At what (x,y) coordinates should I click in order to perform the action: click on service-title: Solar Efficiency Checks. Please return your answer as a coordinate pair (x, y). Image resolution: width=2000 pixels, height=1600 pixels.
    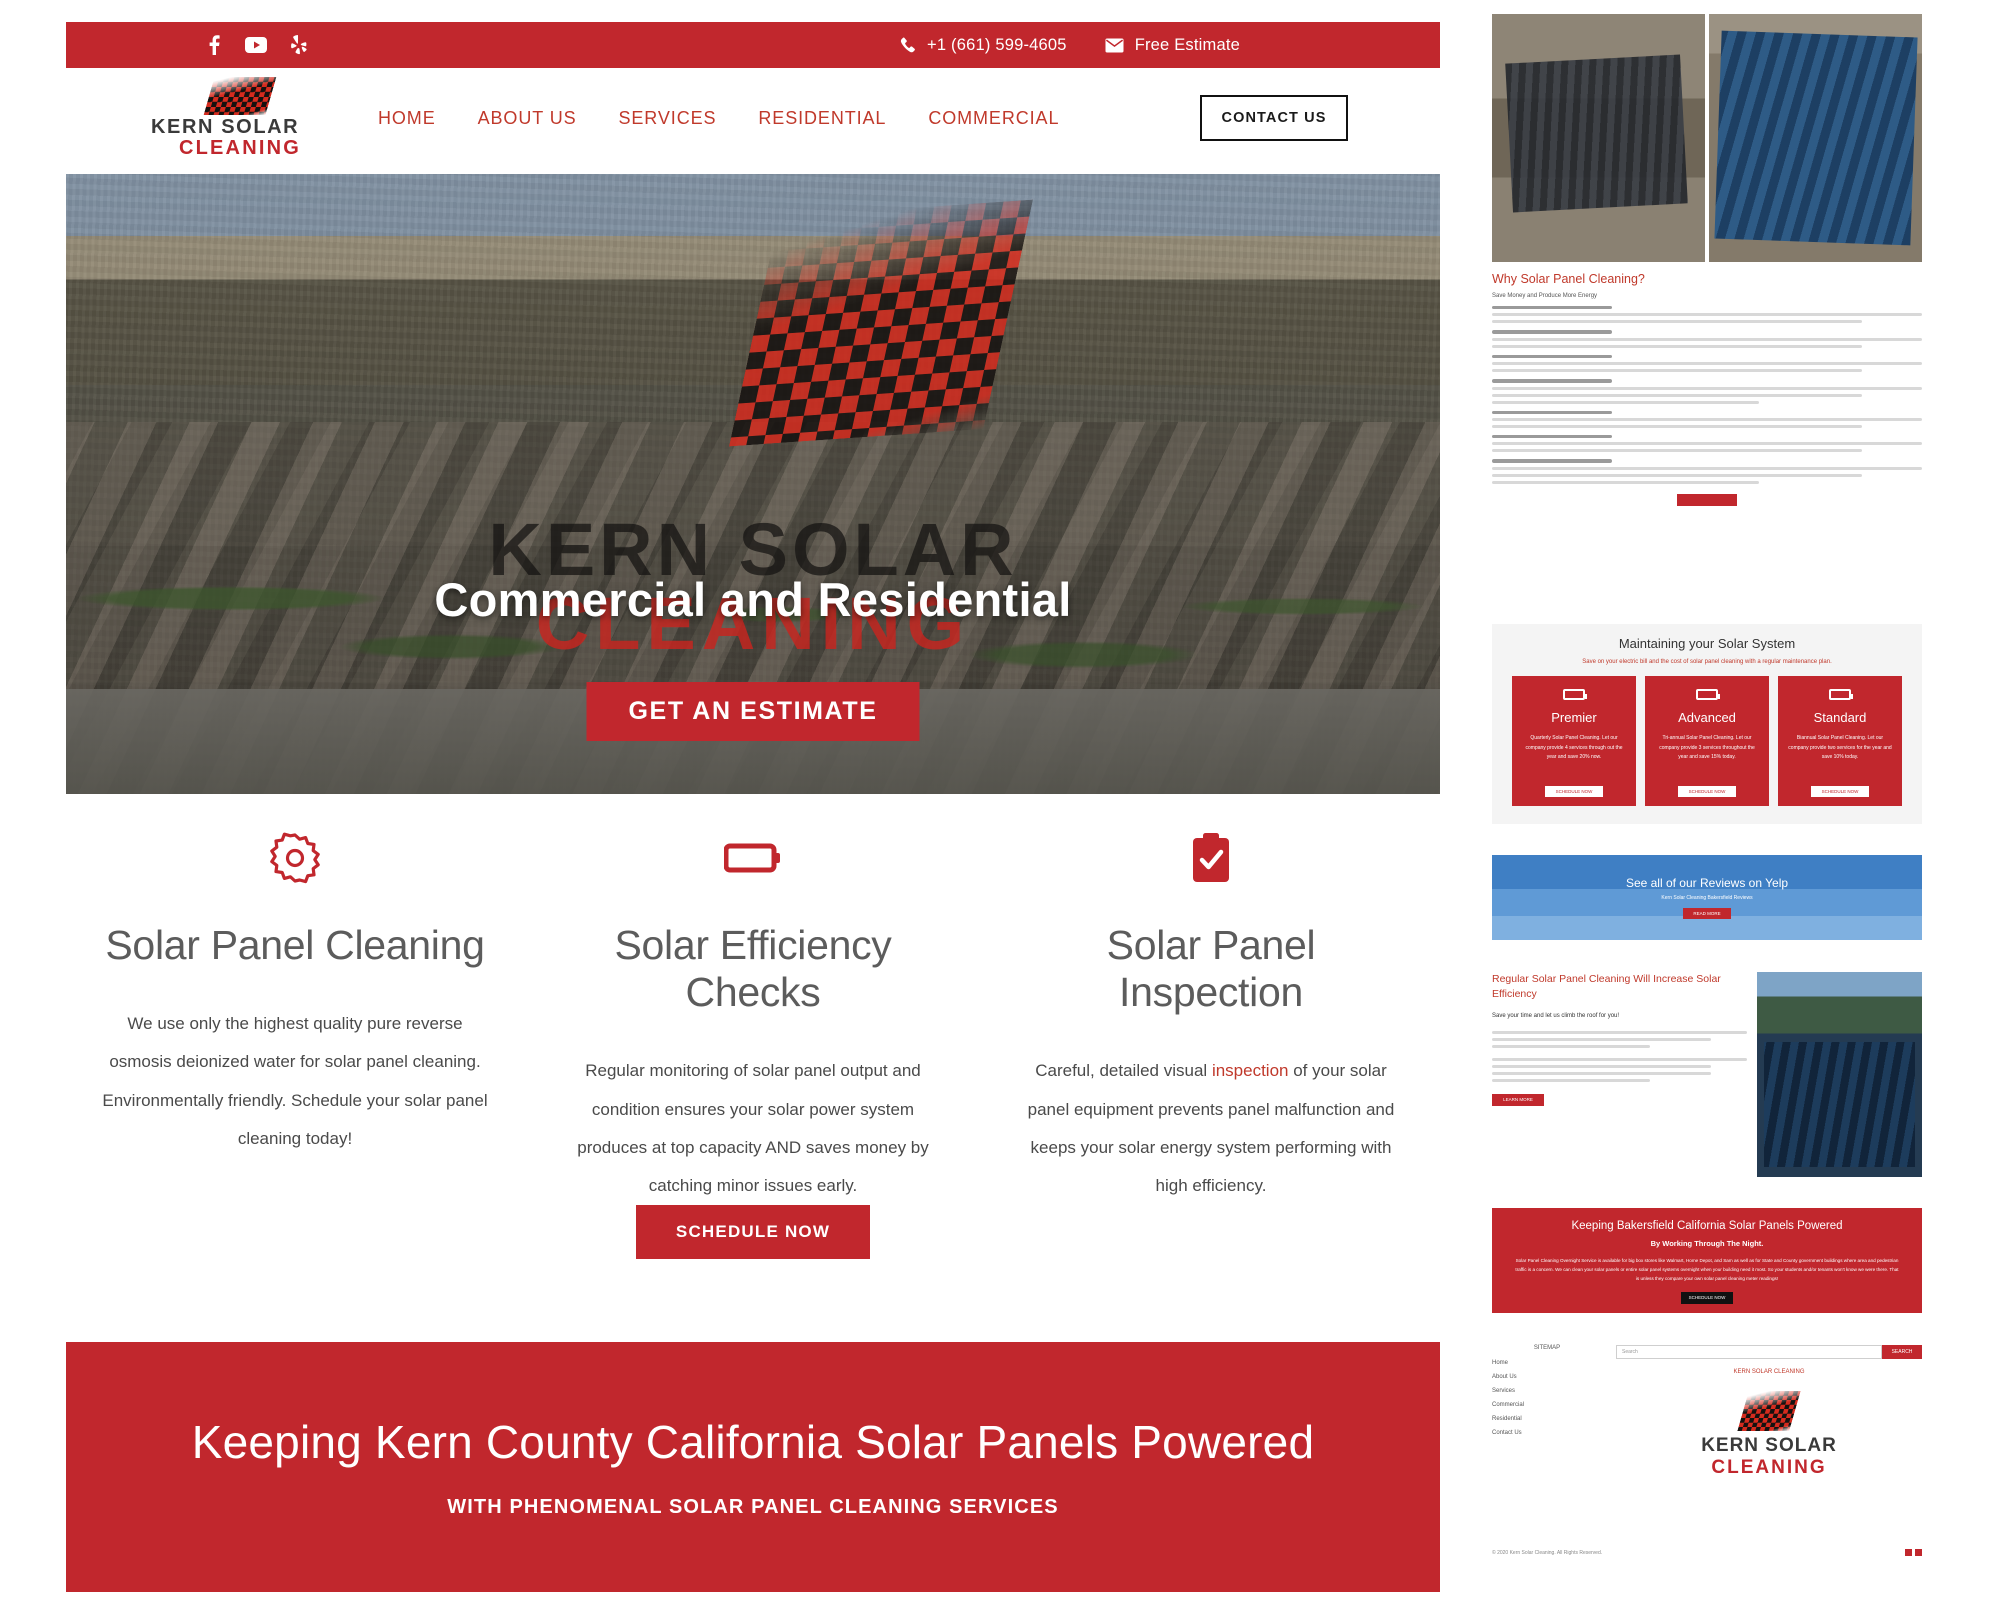
    Looking at the image, I should click on (753, 969).